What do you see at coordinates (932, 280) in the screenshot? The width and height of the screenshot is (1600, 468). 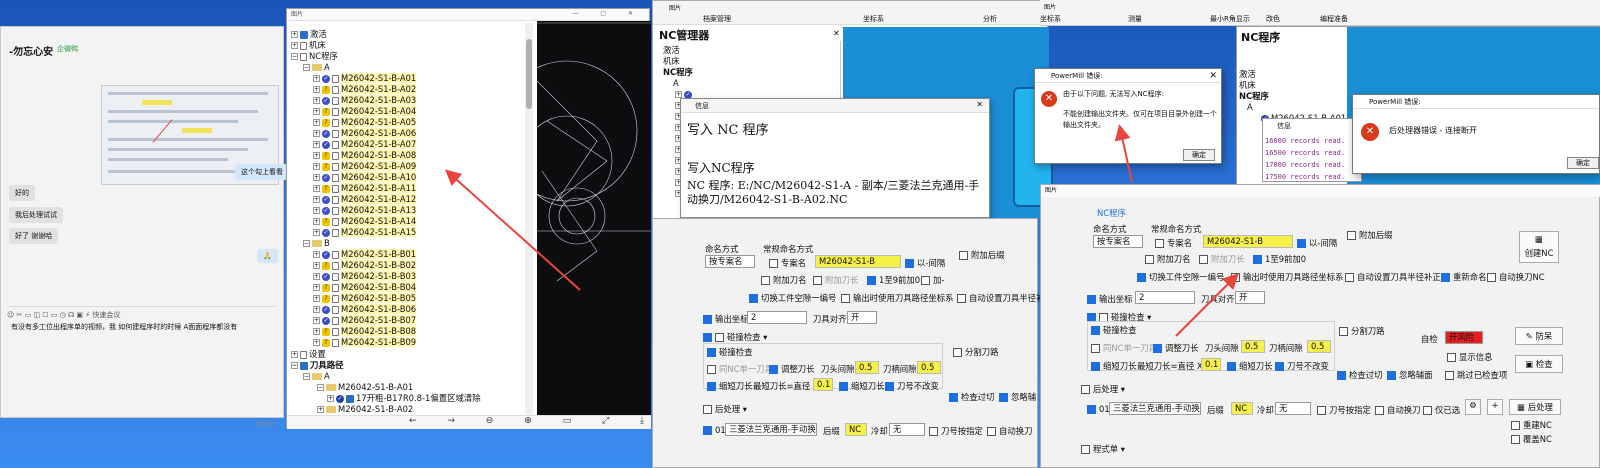 I see `add-checkbox: 加-` at bounding box center [932, 280].